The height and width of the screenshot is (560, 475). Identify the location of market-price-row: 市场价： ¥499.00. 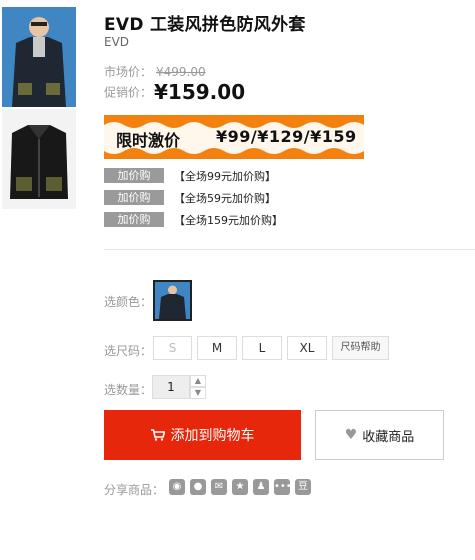
(155, 70).